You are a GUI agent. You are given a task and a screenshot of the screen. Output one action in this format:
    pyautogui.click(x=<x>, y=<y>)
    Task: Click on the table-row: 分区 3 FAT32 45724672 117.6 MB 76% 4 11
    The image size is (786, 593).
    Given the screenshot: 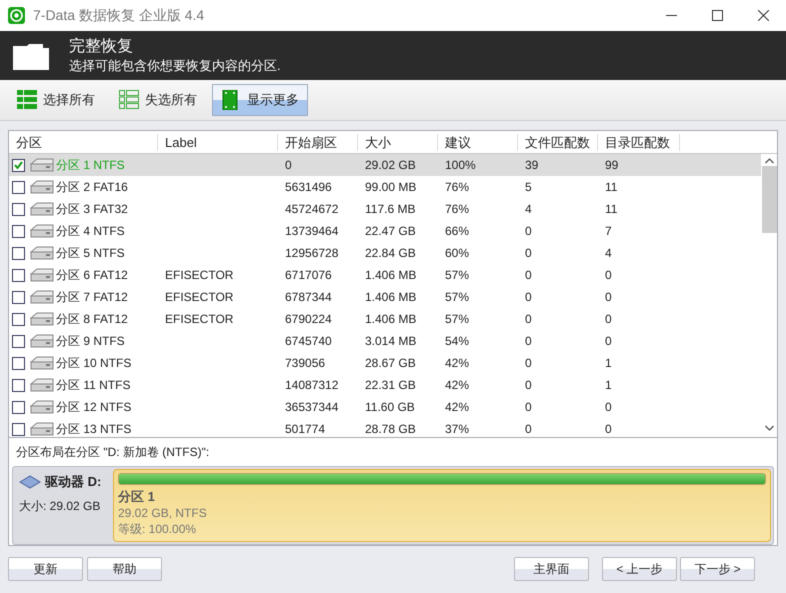 What is the action you would take?
    pyautogui.click(x=385, y=209)
    